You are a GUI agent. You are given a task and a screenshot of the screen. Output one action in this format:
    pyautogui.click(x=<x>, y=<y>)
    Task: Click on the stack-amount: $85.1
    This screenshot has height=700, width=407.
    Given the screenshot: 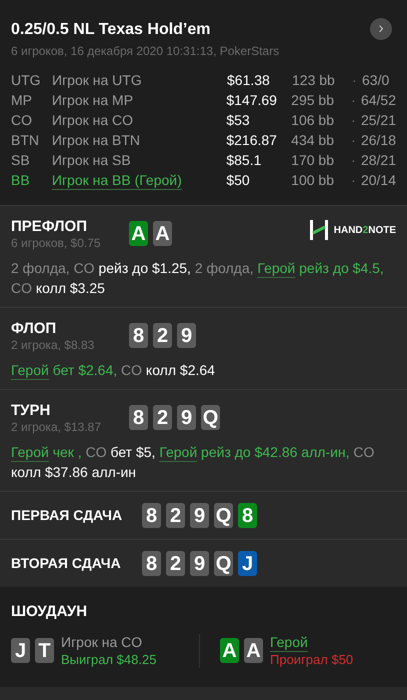 What is the action you would take?
    pyautogui.click(x=244, y=160)
    